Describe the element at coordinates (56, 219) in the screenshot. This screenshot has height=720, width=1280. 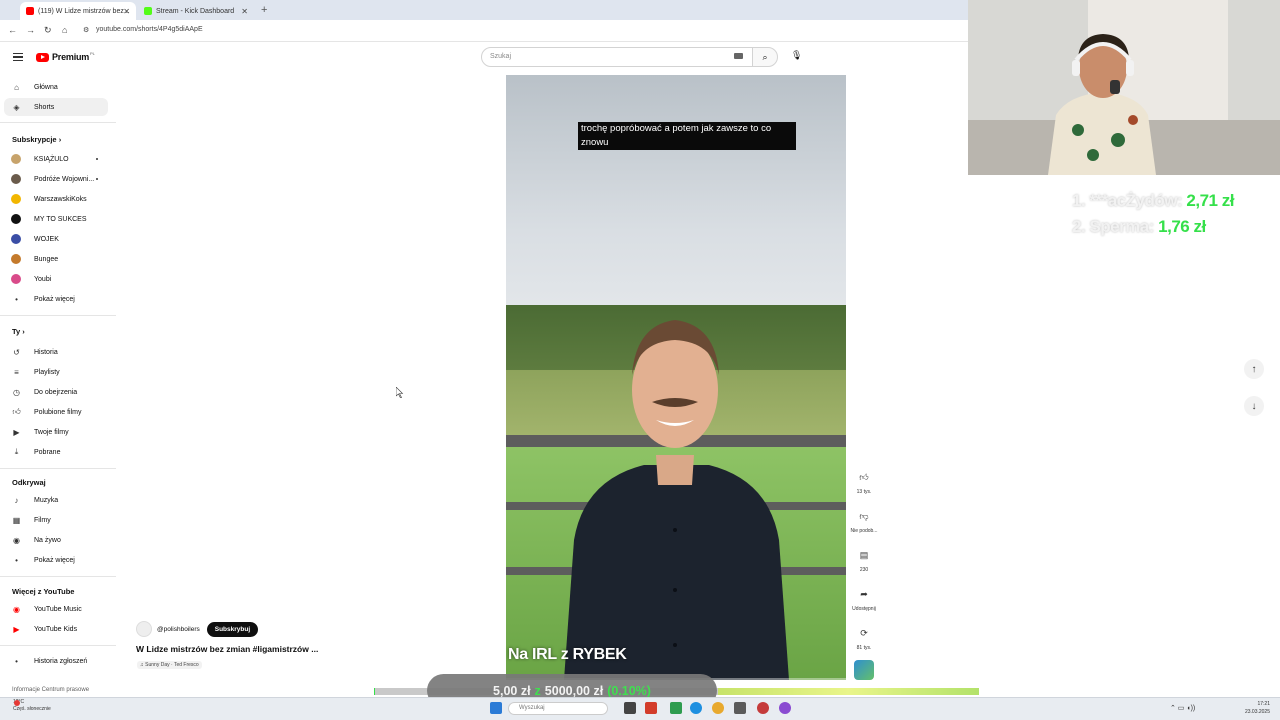
I see `subscription-item: MY TO SUKCES` at that location.